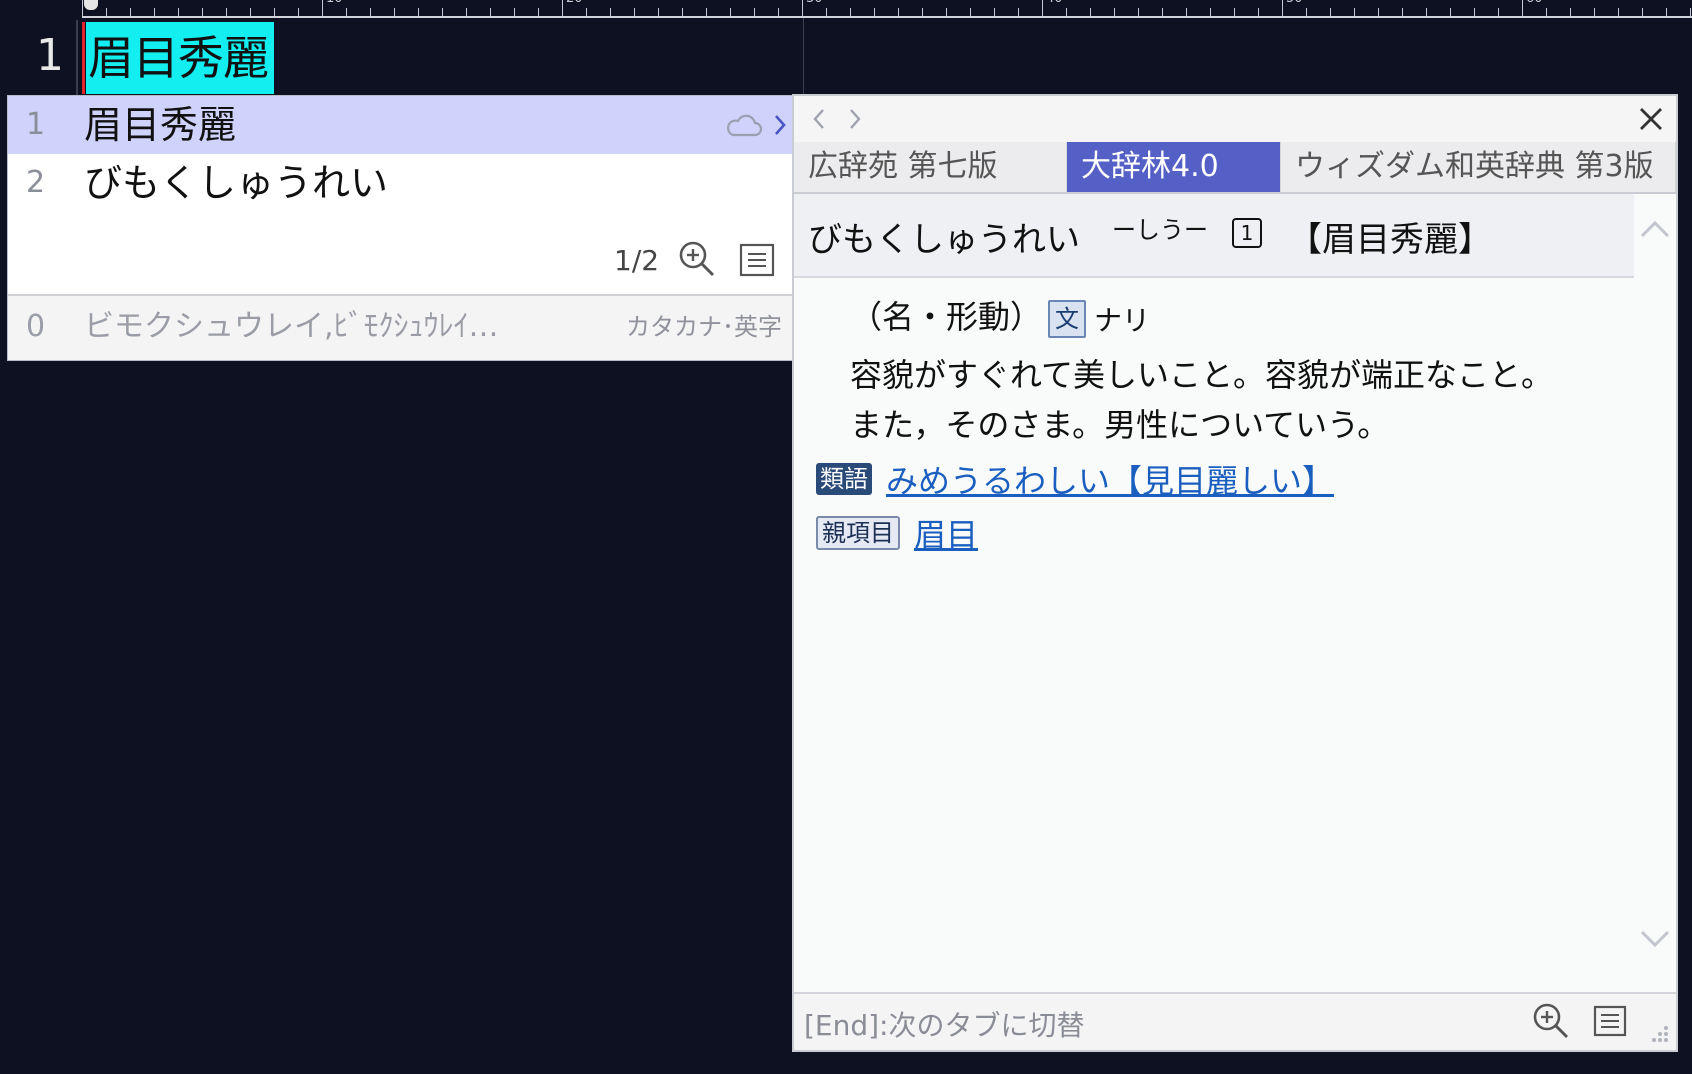 The height and width of the screenshot is (1074, 1692). I want to click on ruler-number: 10, so click(334, 3).